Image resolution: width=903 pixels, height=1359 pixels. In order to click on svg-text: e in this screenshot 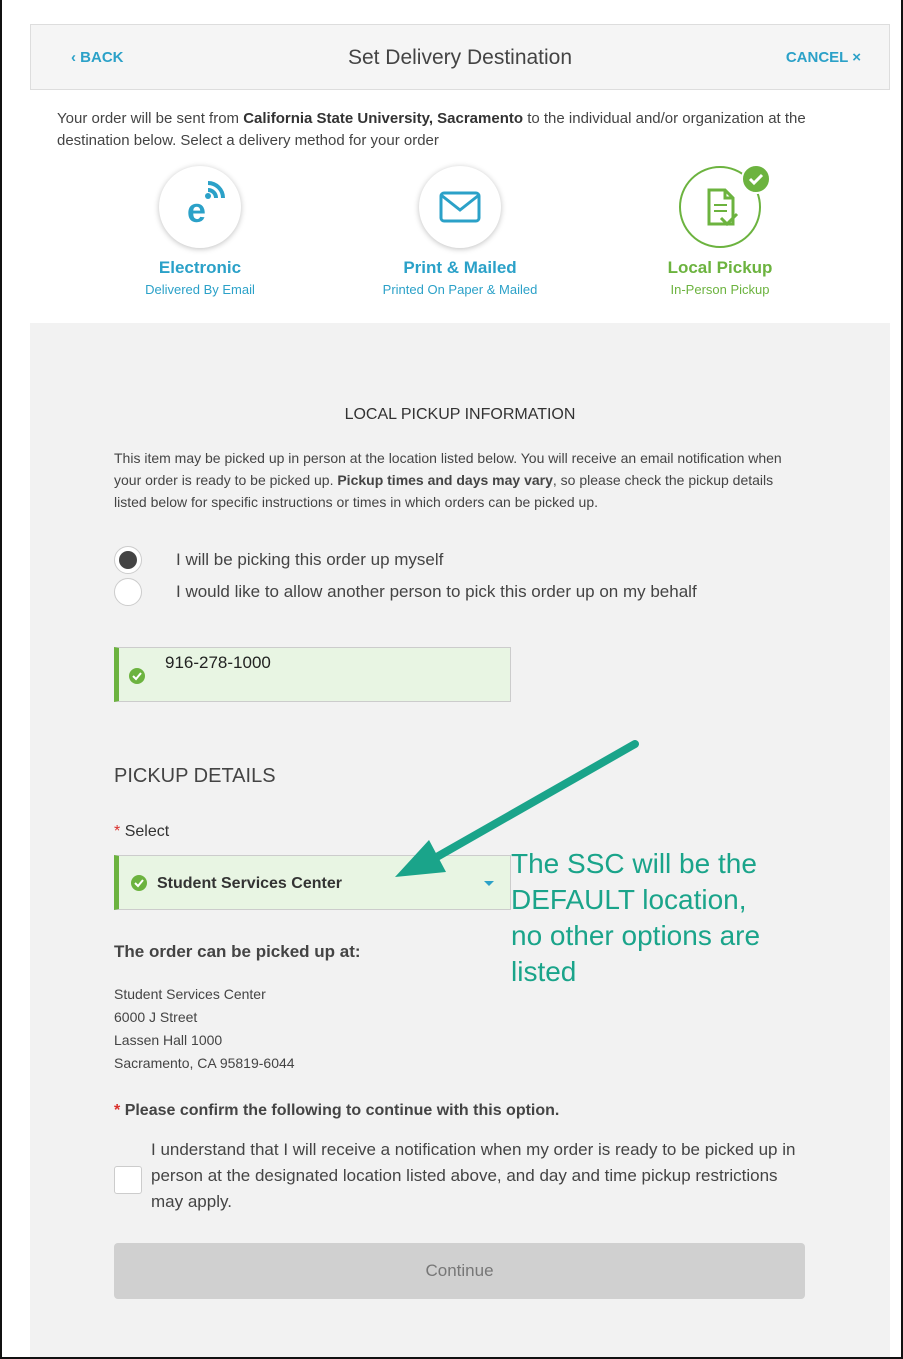, I will do `click(196, 211)`.